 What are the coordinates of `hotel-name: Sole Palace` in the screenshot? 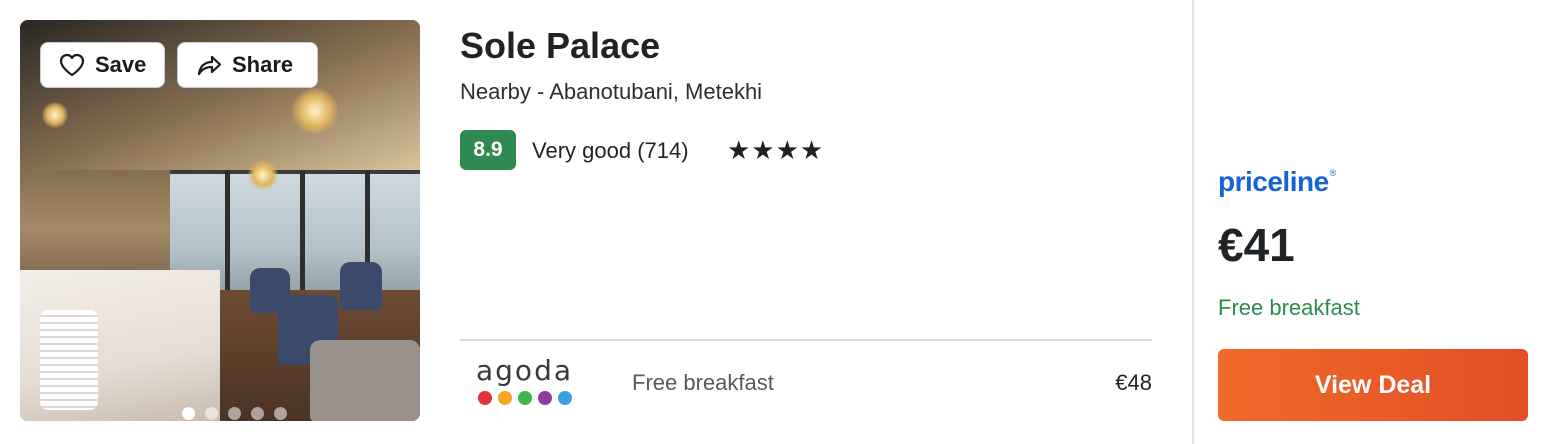 It's located at (560, 46).